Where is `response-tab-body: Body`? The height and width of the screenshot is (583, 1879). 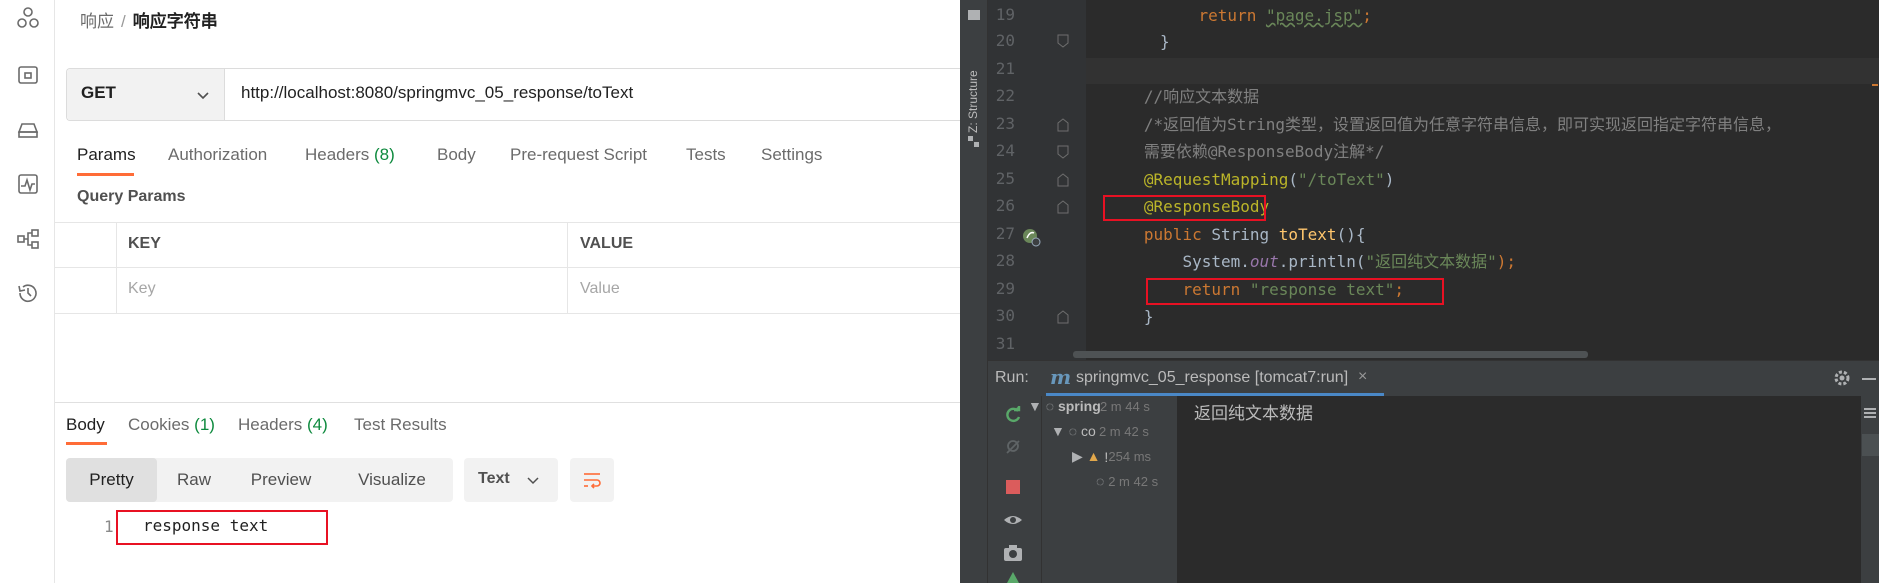 response-tab-body: Body is located at coordinates (85, 425).